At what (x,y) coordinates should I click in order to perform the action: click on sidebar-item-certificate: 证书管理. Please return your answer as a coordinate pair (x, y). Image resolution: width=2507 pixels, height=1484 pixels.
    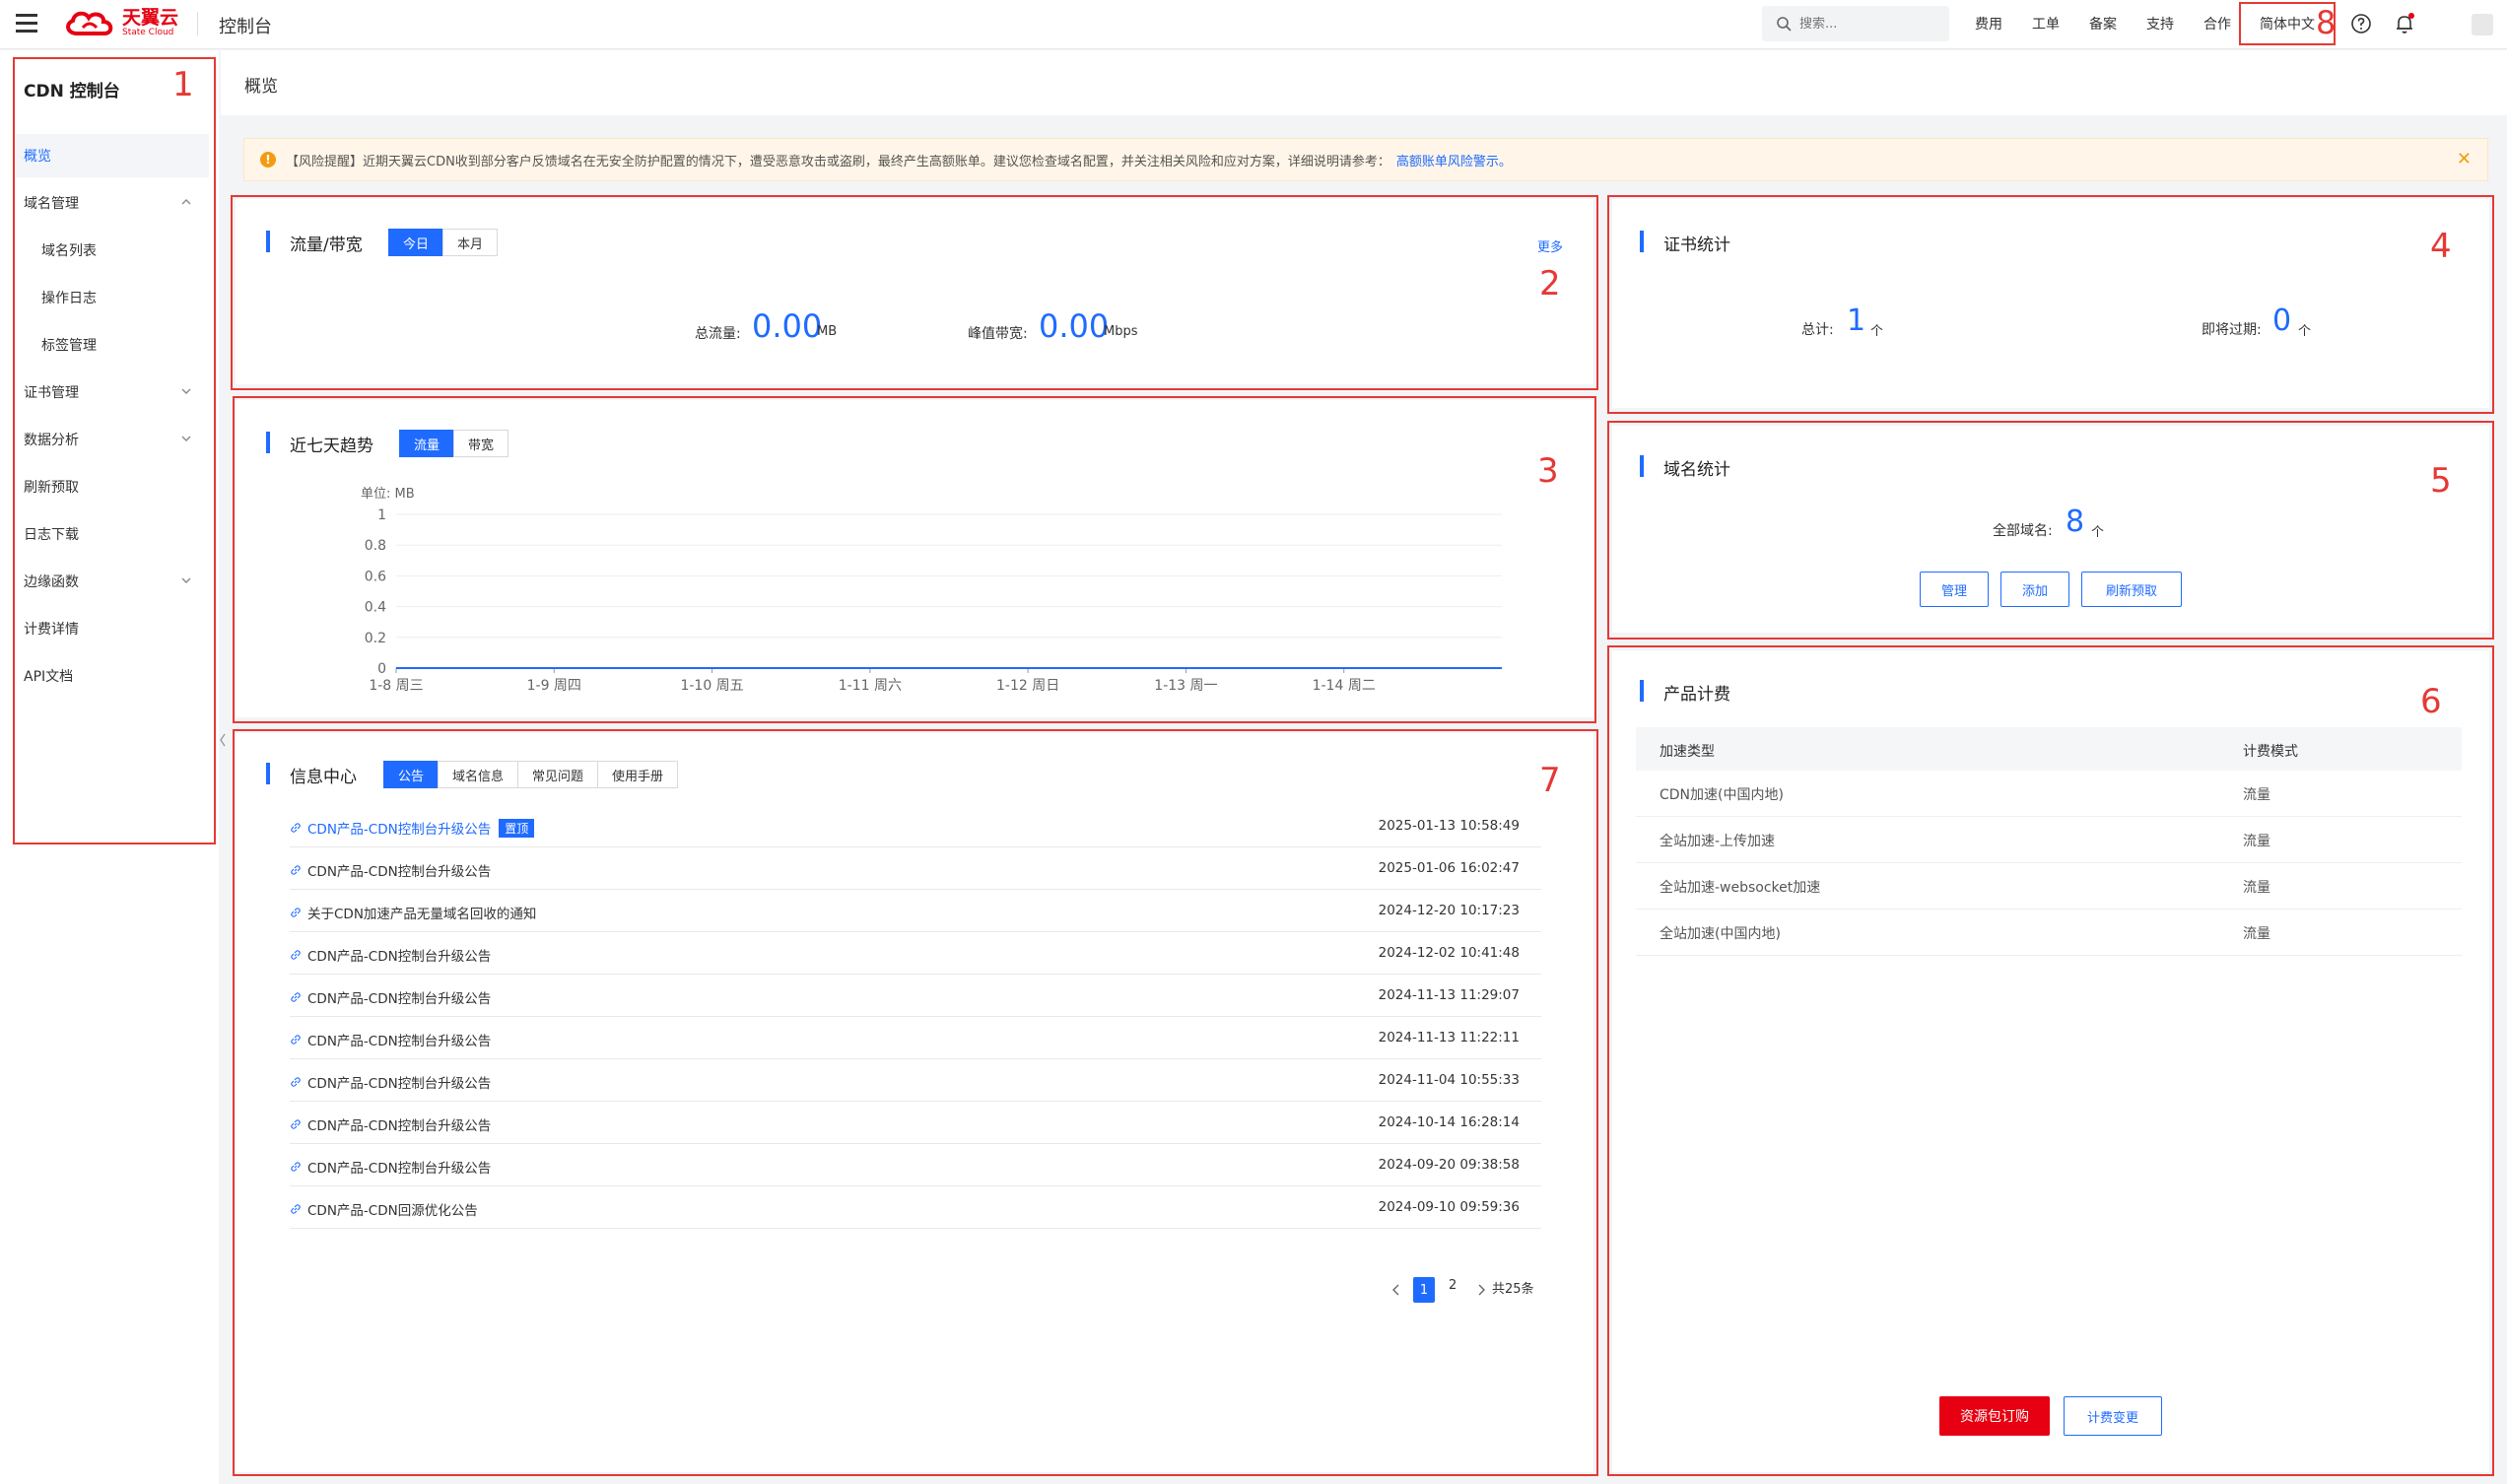
    Looking at the image, I should click on (112, 392).